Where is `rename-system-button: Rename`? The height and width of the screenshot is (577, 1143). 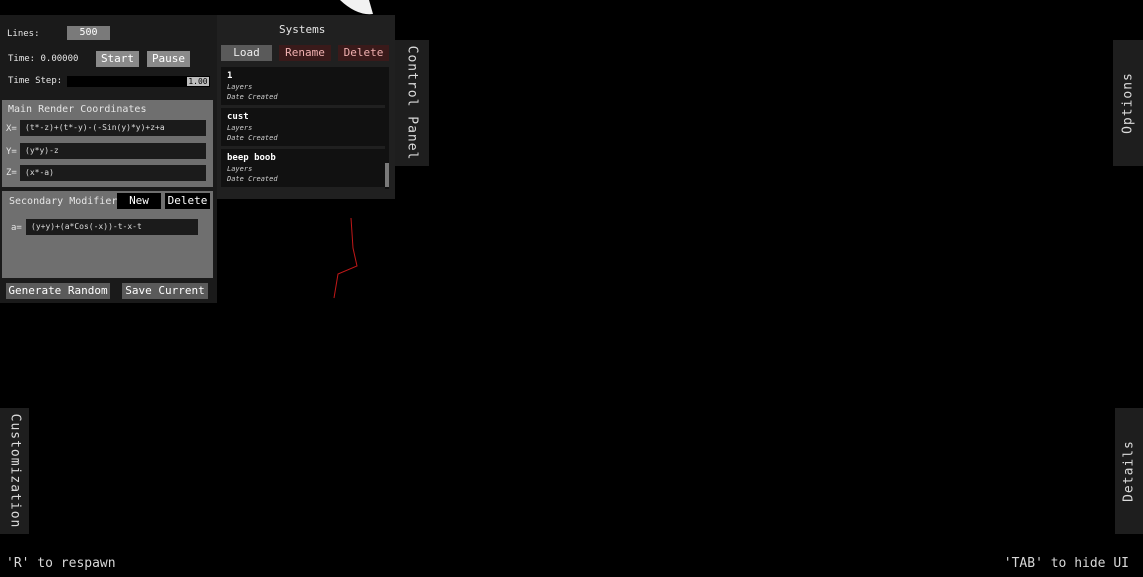 rename-system-button: Rename is located at coordinates (305, 53).